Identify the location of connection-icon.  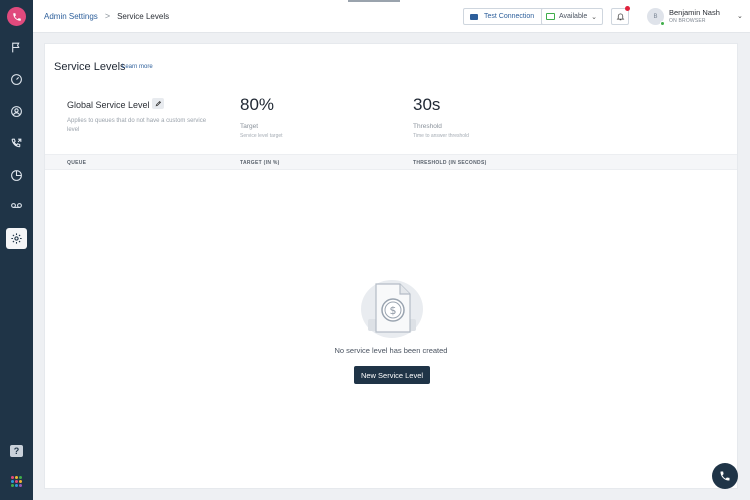
(474, 16).